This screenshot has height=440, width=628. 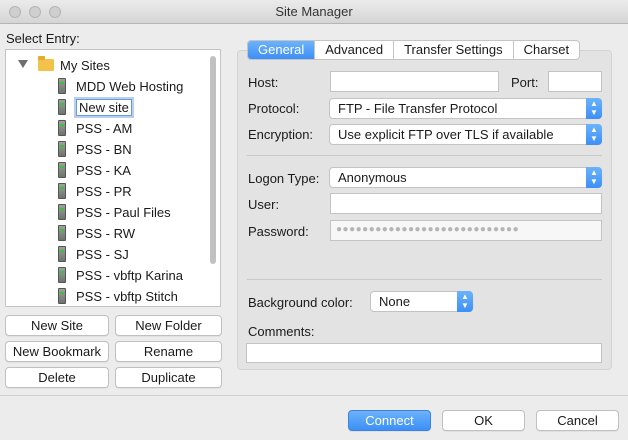 What do you see at coordinates (278, 231) in the screenshot?
I see `password-label: Password:` at bounding box center [278, 231].